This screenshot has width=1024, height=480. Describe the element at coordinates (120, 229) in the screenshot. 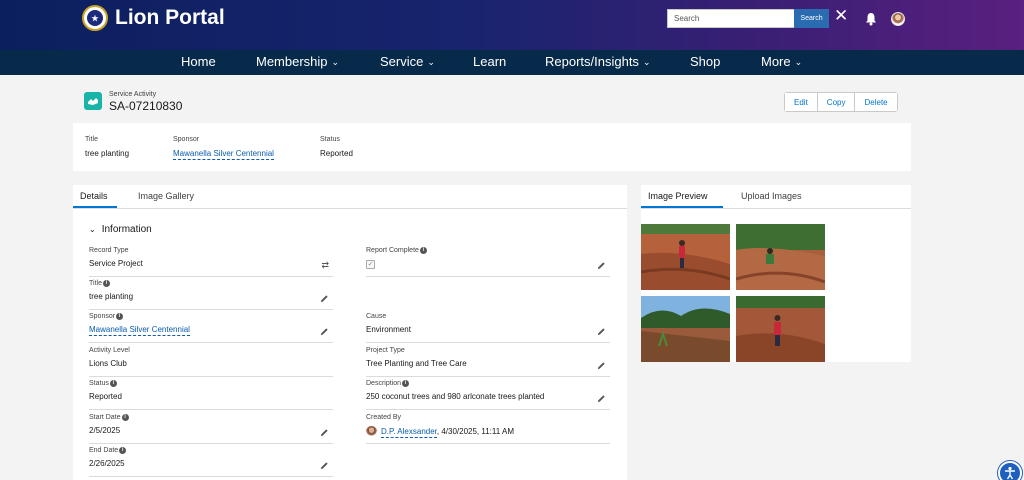

I see `section-information: ⌄ Information` at that location.